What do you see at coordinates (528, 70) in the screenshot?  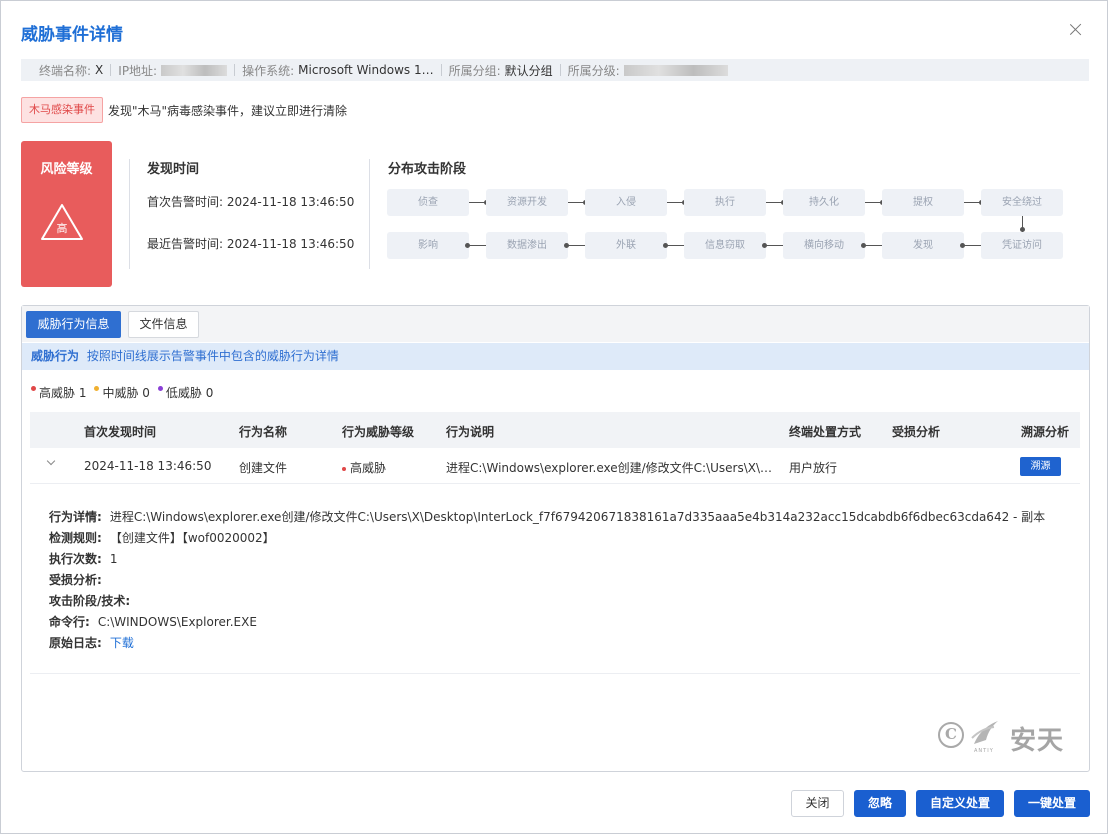 I see `group-value: 默认分组` at bounding box center [528, 70].